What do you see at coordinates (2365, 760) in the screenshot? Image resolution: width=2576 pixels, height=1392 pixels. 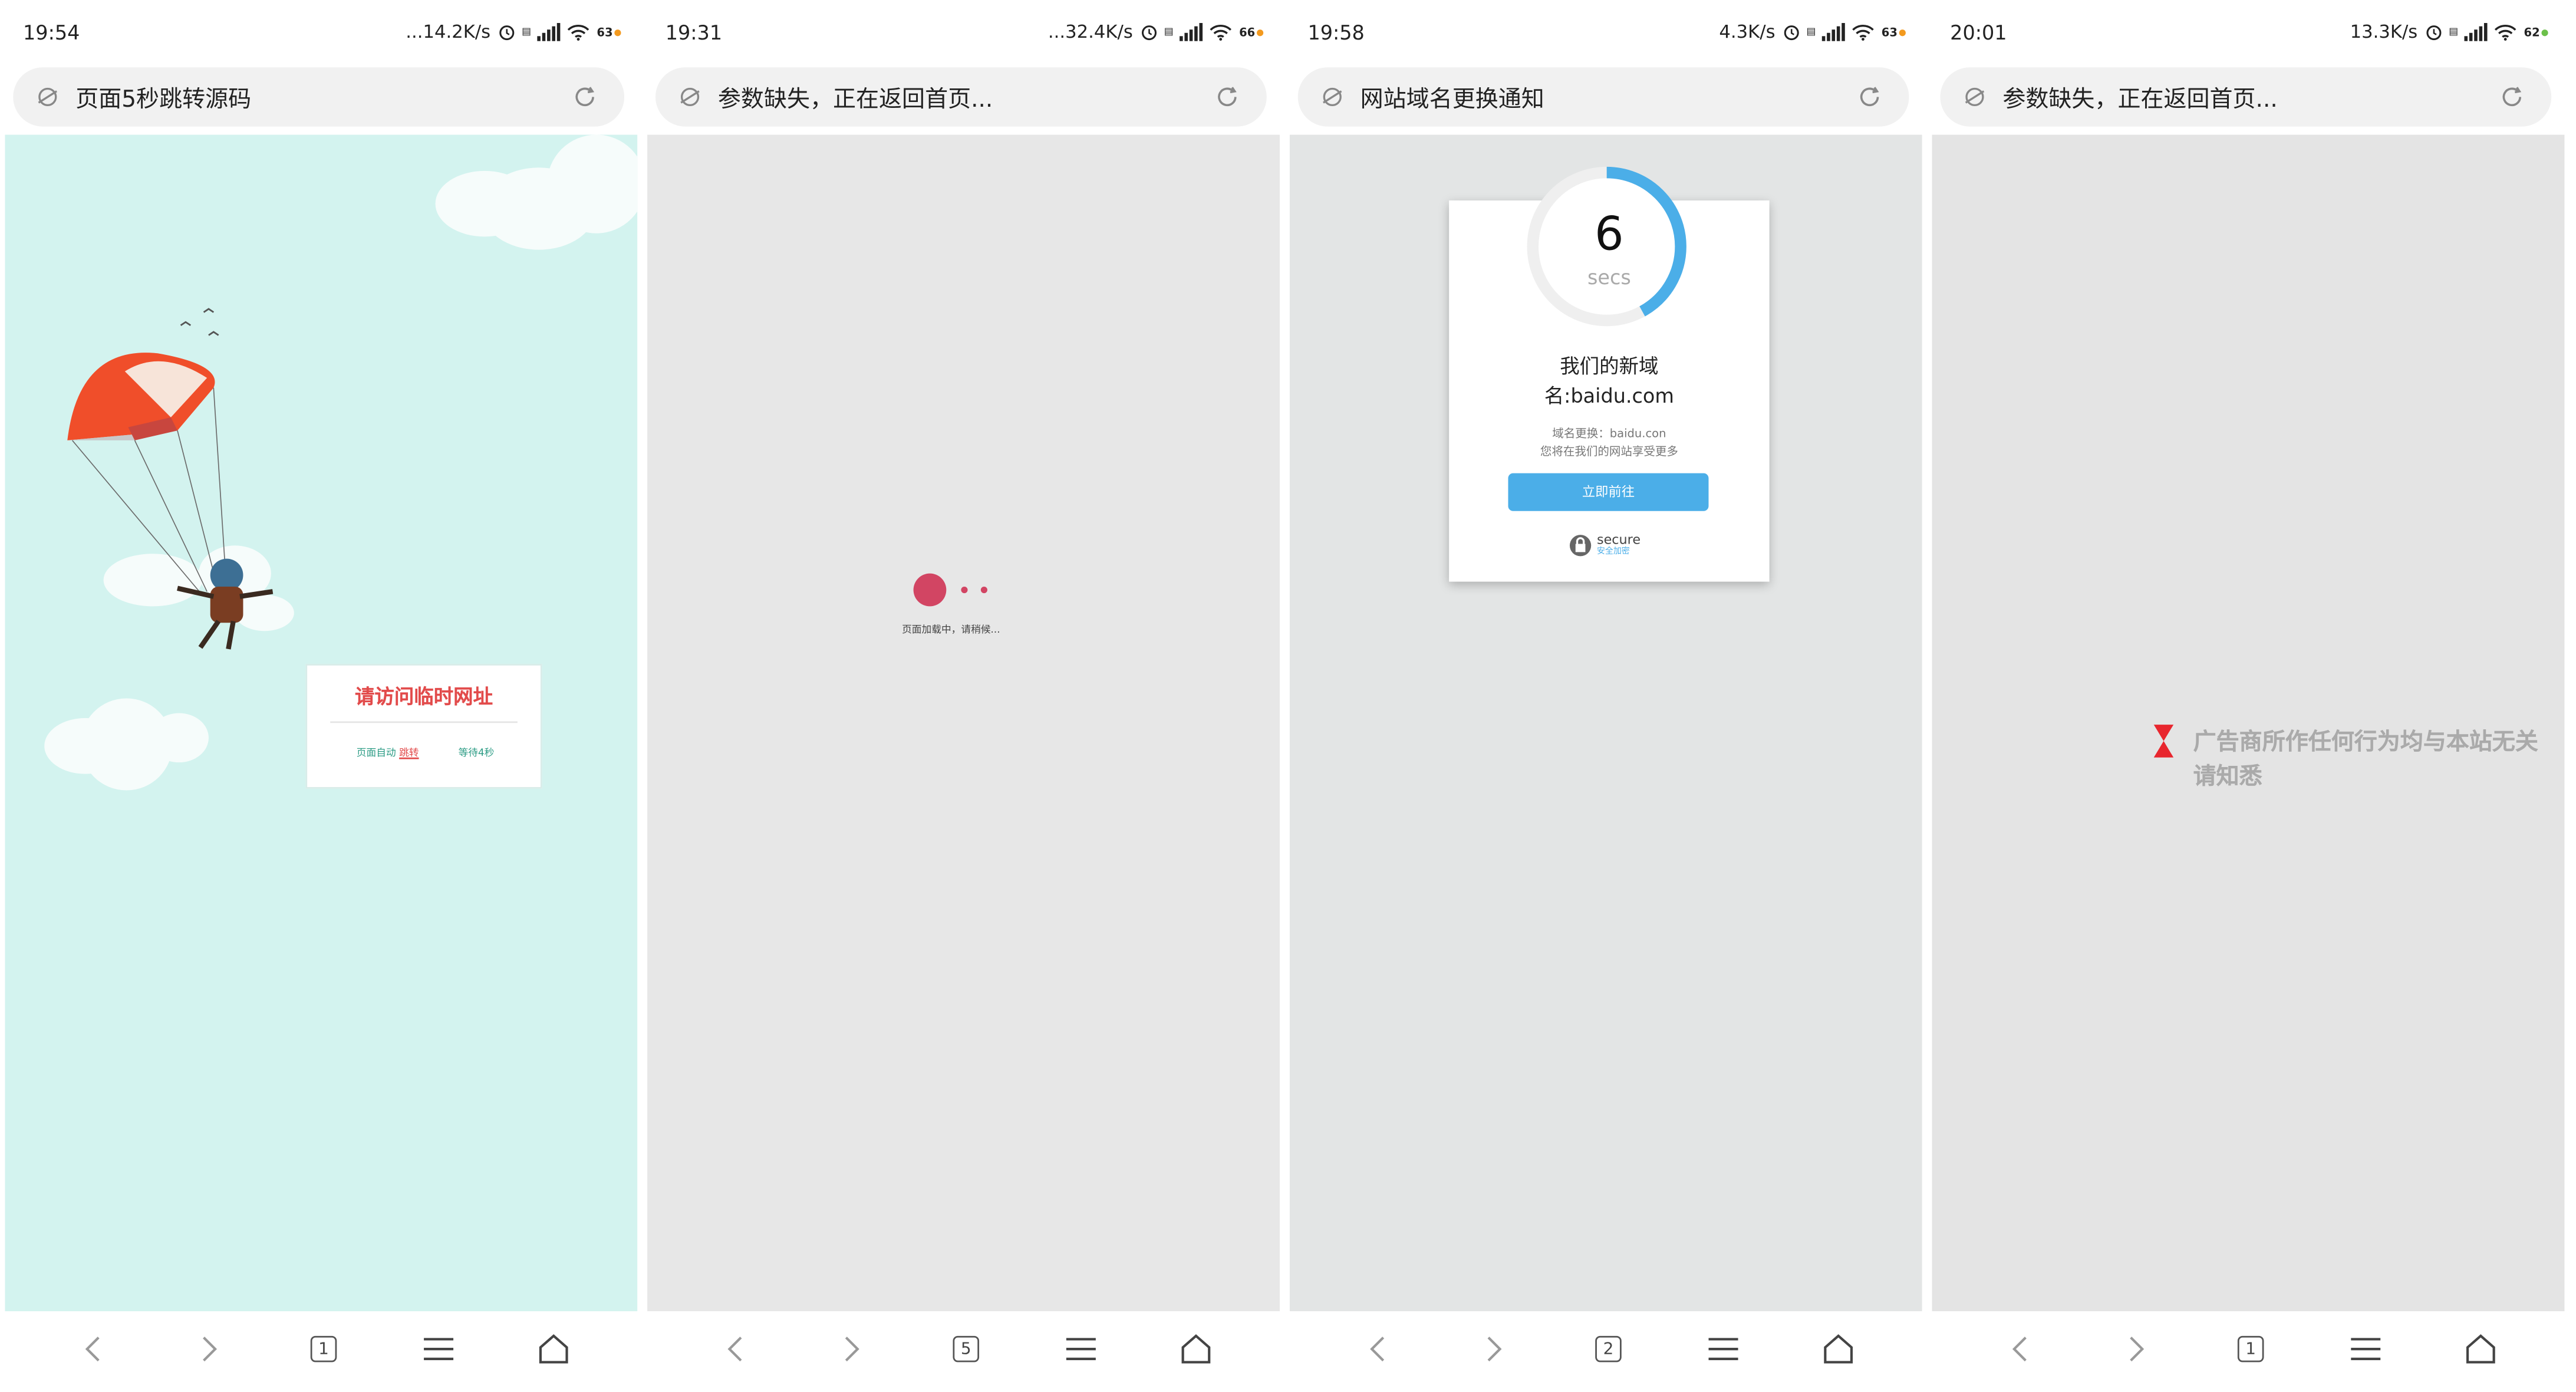 I see `ad-disclaimer: 广告商所作任何行为均与本站无关 请知悉` at bounding box center [2365, 760].